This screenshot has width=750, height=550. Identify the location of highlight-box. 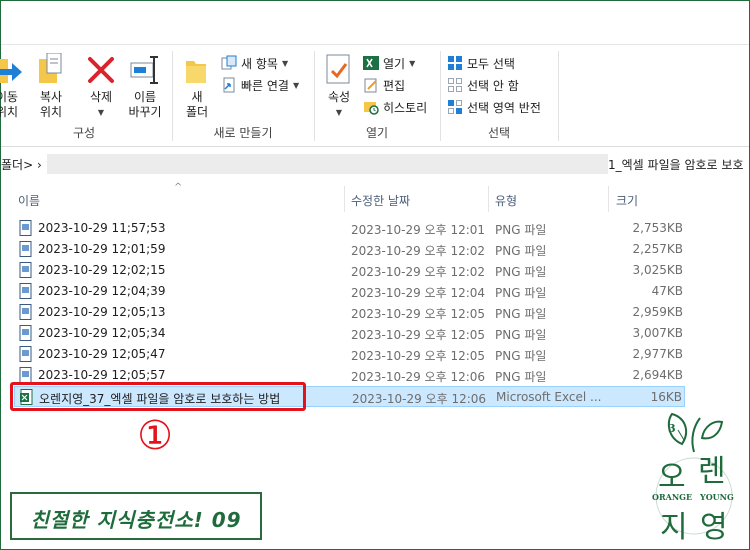
(158, 396).